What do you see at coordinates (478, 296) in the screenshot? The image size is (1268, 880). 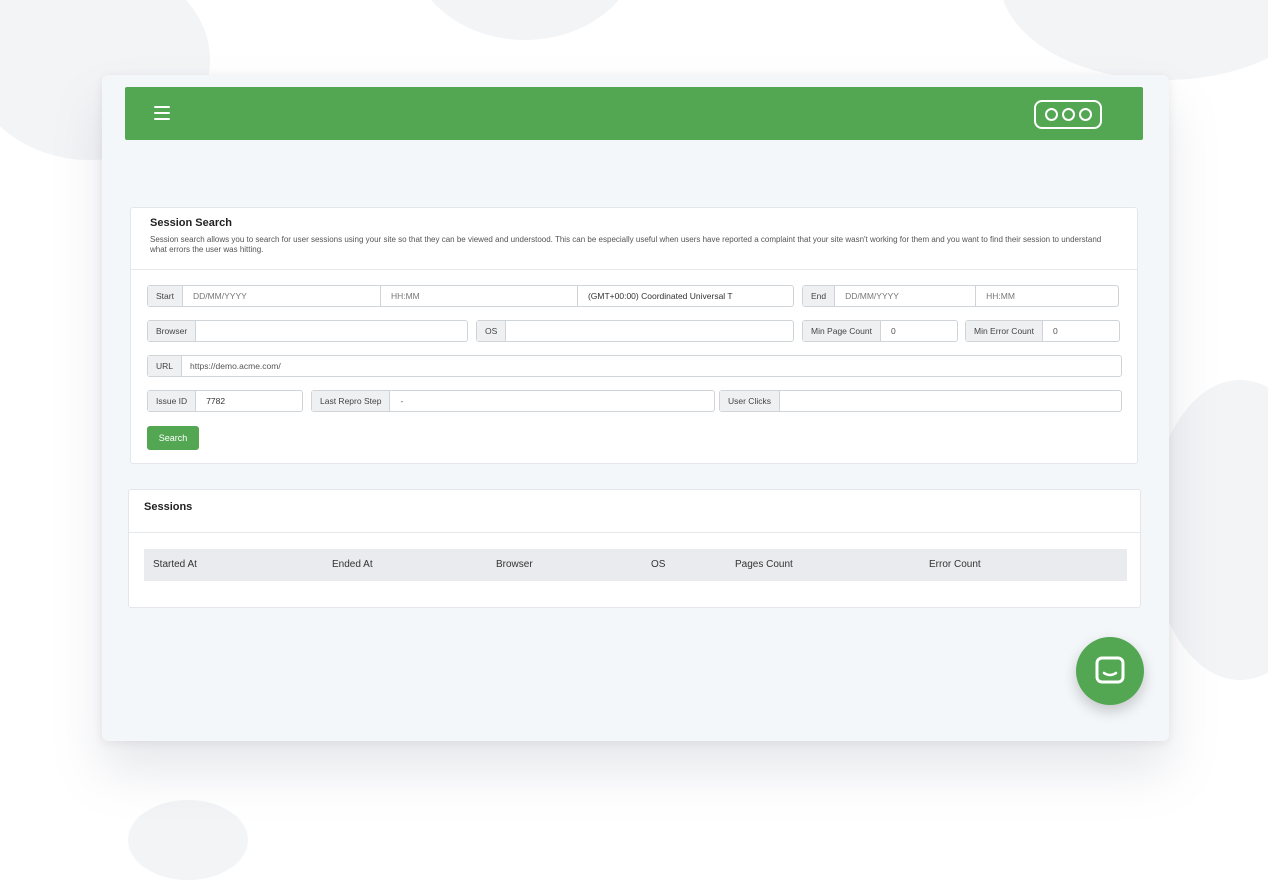 I see `start-time-input: HH:MM` at bounding box center [478, 296].